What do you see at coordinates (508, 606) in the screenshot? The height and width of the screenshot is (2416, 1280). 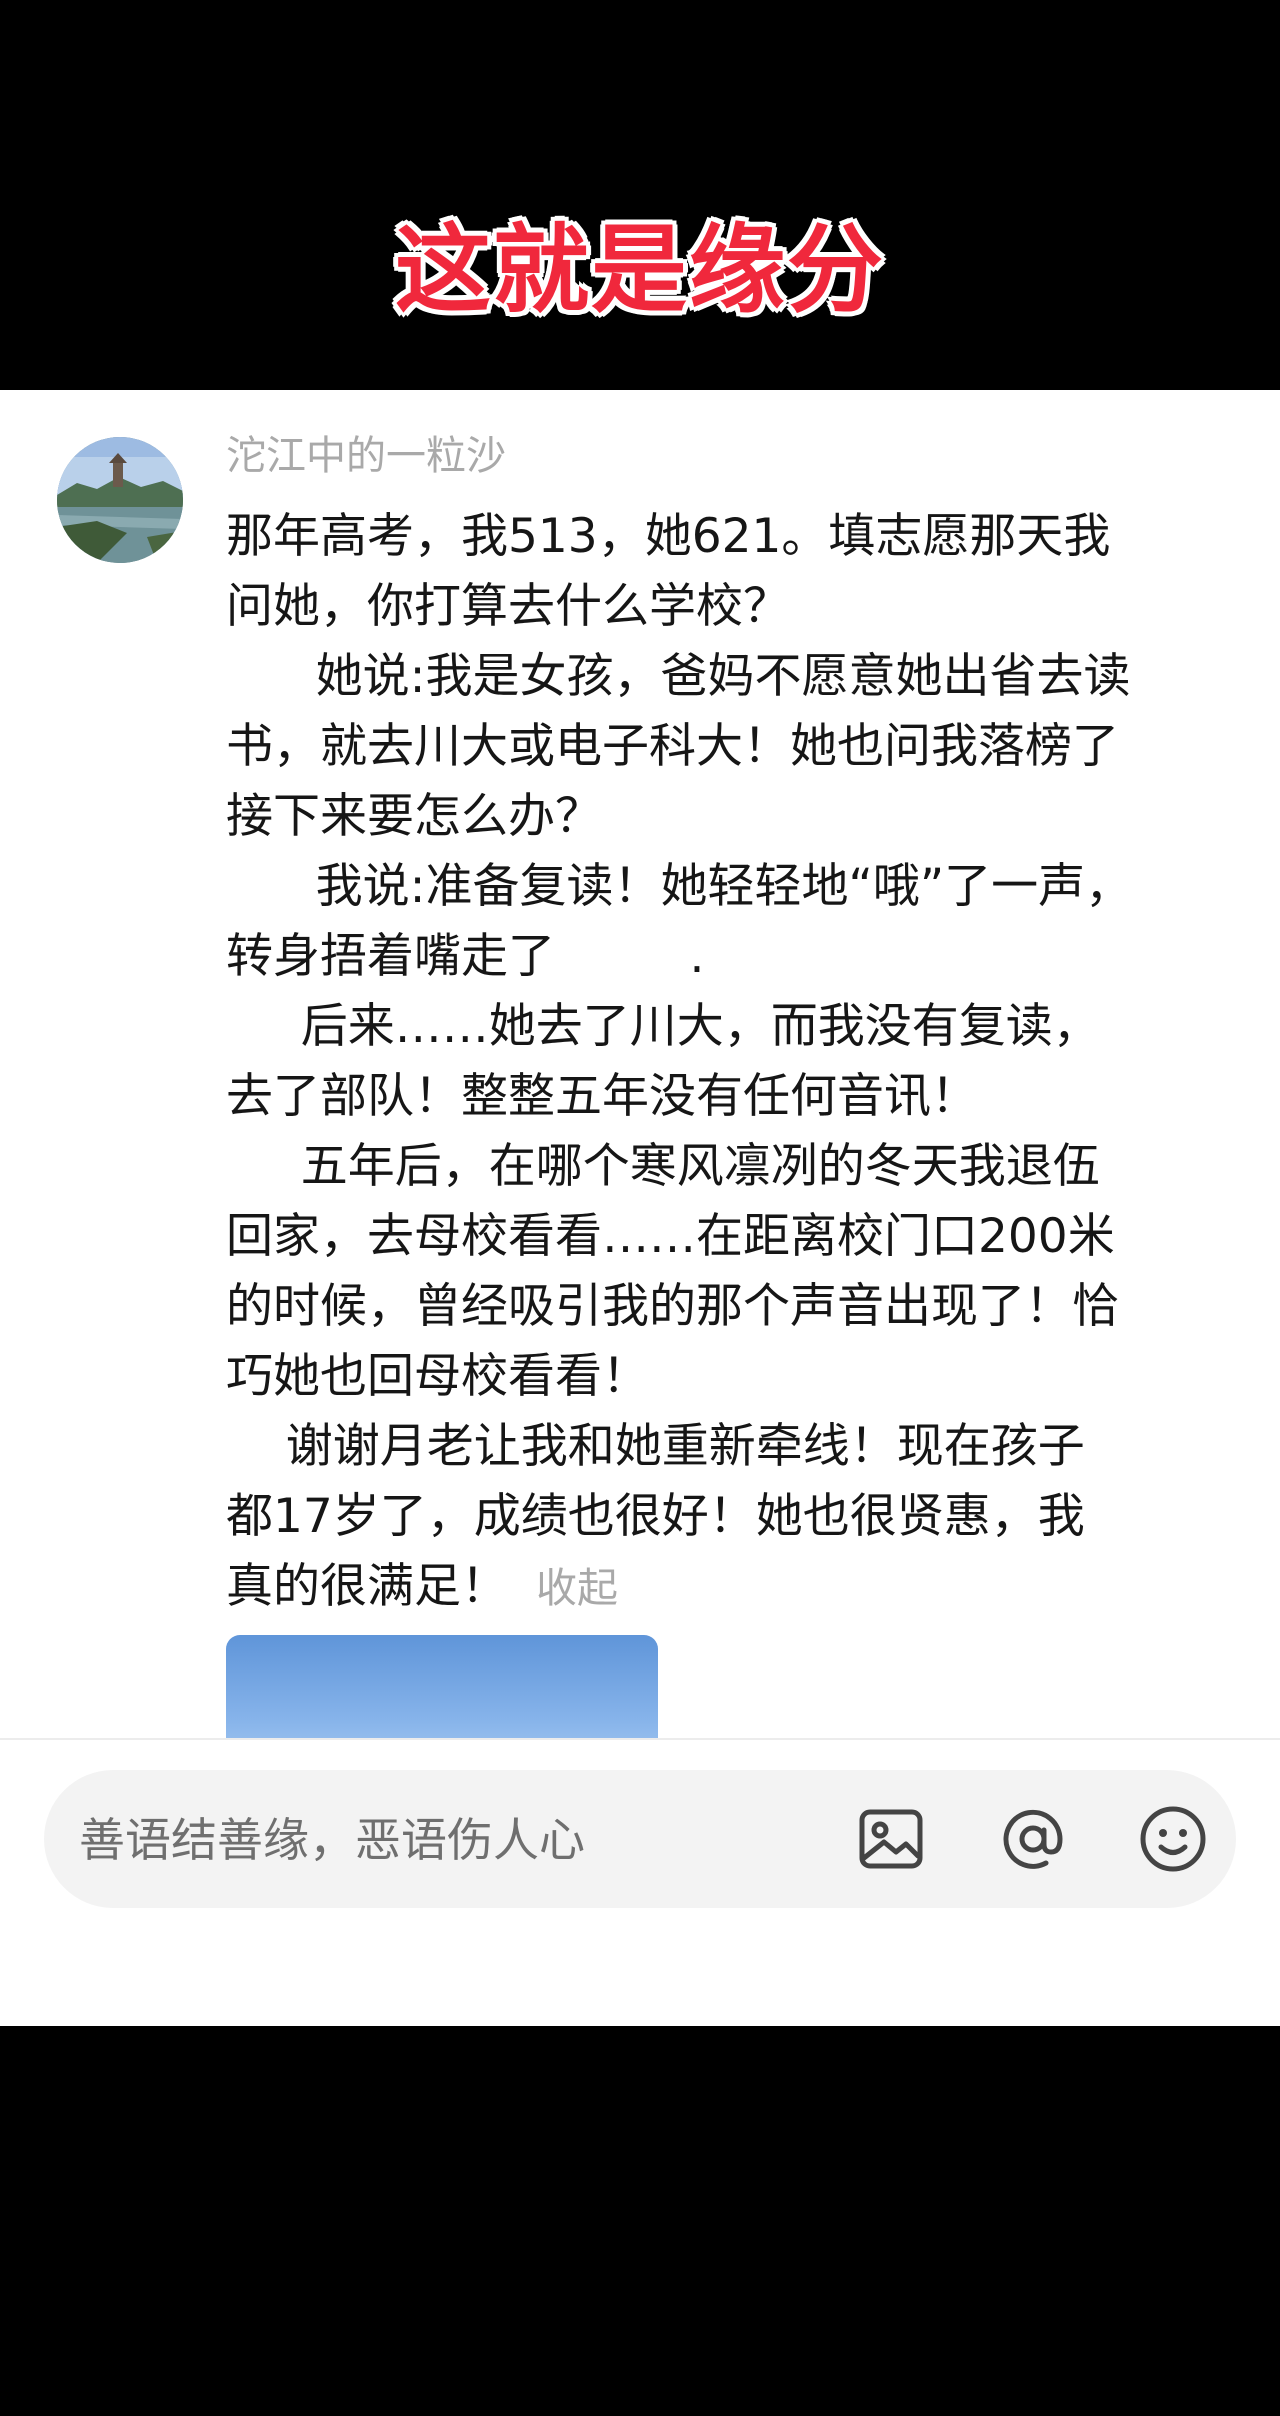 I see `comment-line: 问她，你打算去什么学校？` at bounding box center [508, 606].